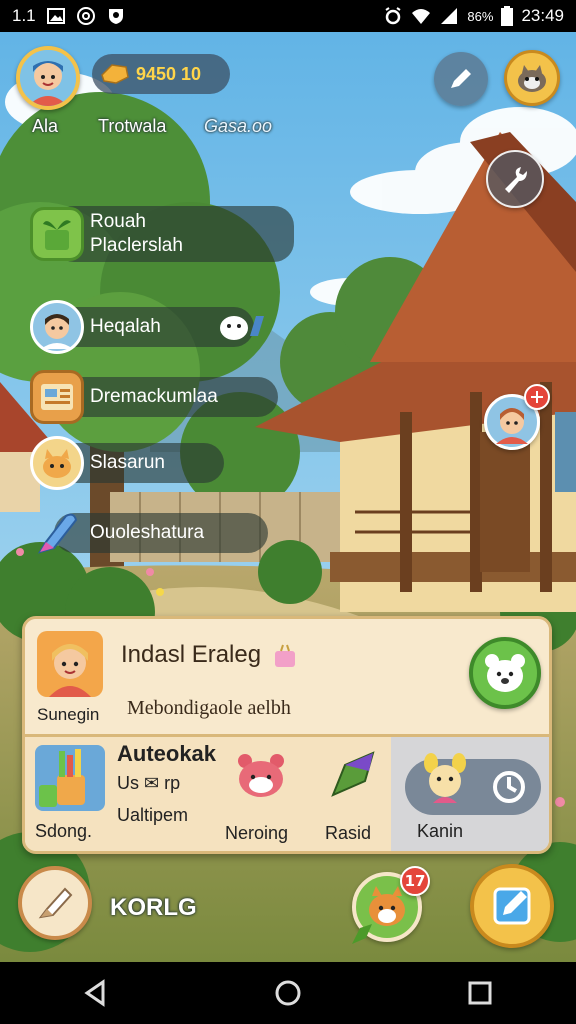  I want to click on bunny-icon, so click(445, 778).